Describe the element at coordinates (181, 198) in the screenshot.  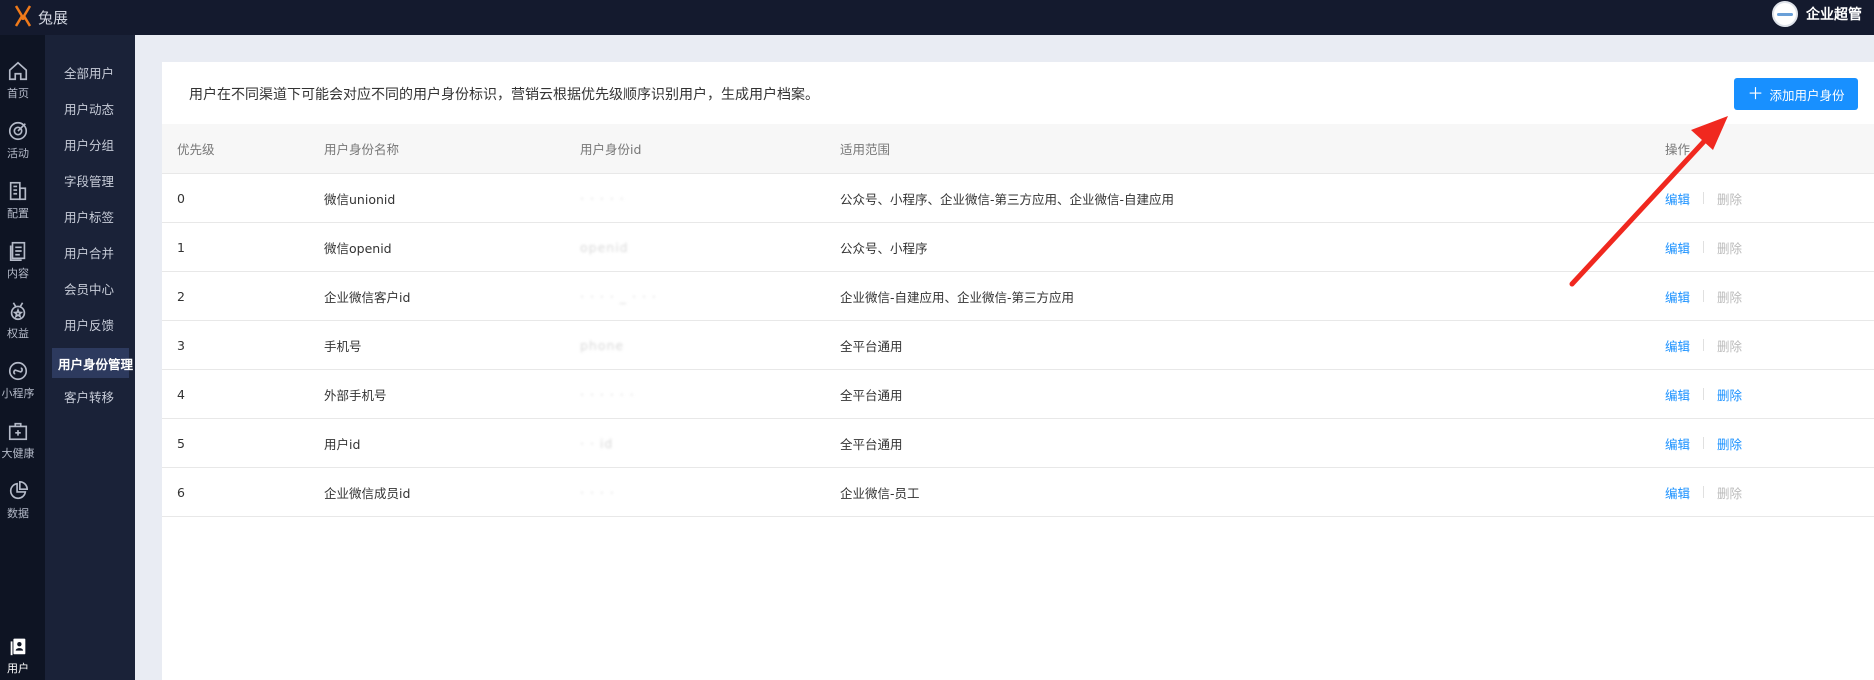
I see `cell-priority: 0` at that location.